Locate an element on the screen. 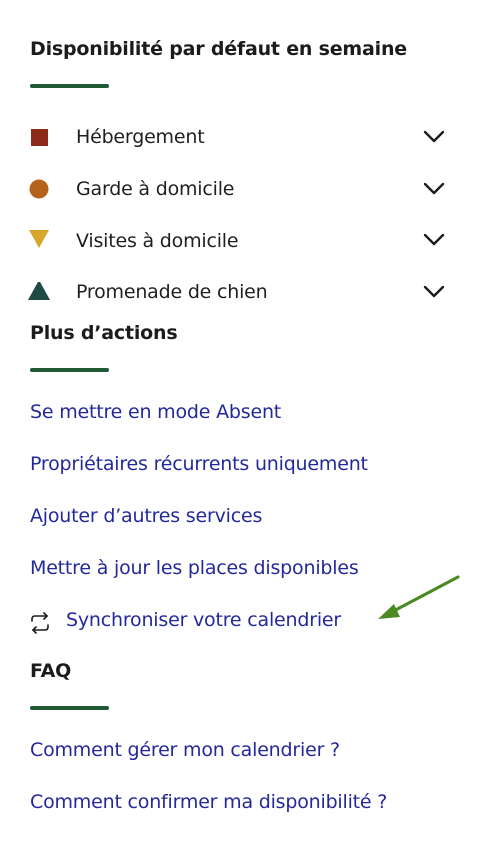 The width and height of the screenshot is (486, 845). service-row-visites: Visites à domicile is located at coordinates (243, 250).